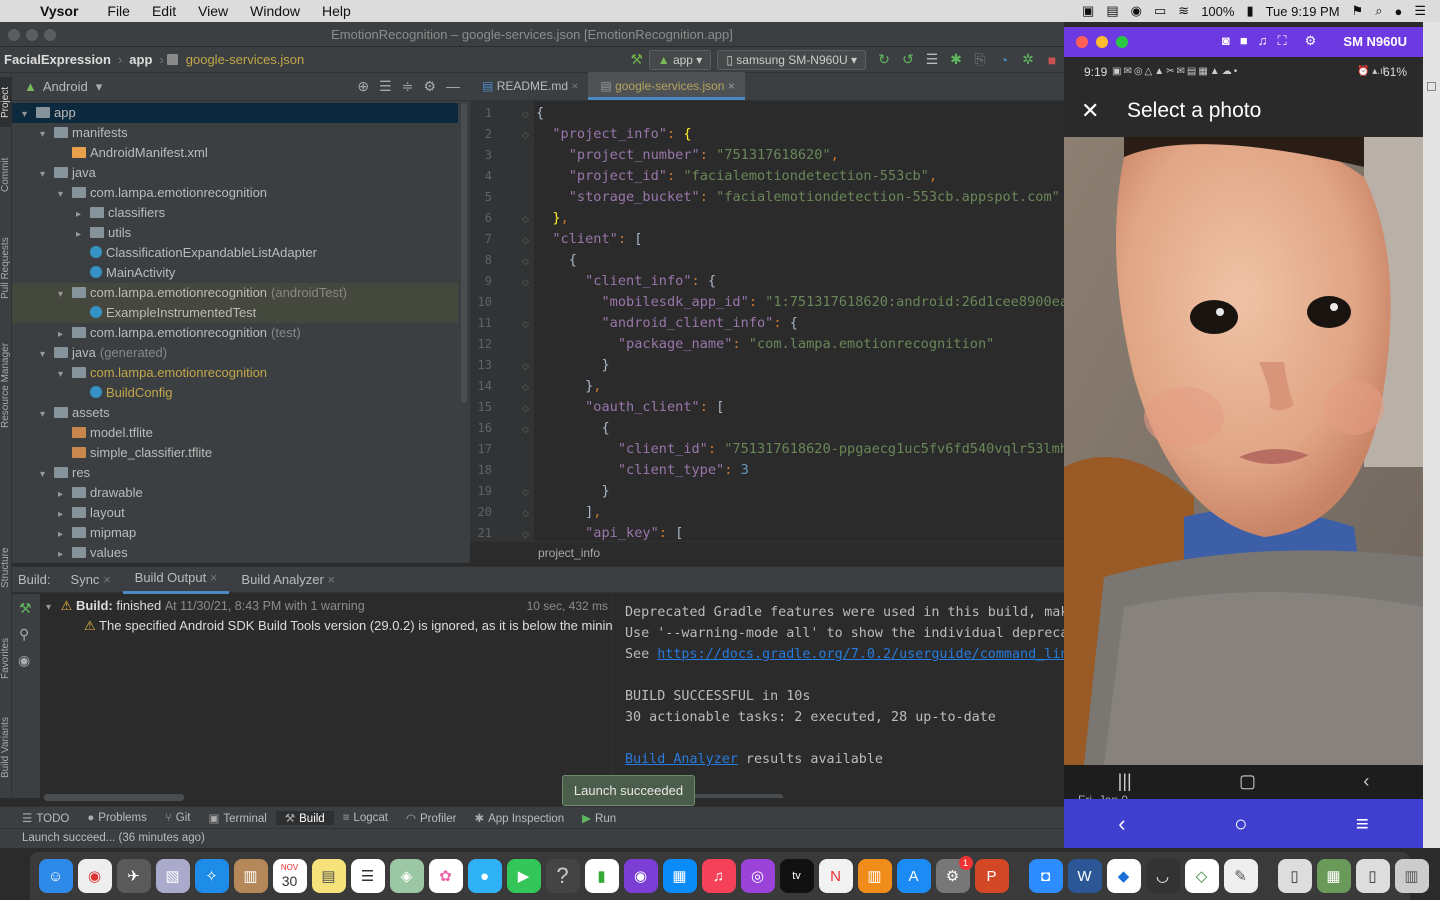  Describe the element at coordinates (235, 513) in the screenshot. I see `tree-item: ▸ layout` at that location.